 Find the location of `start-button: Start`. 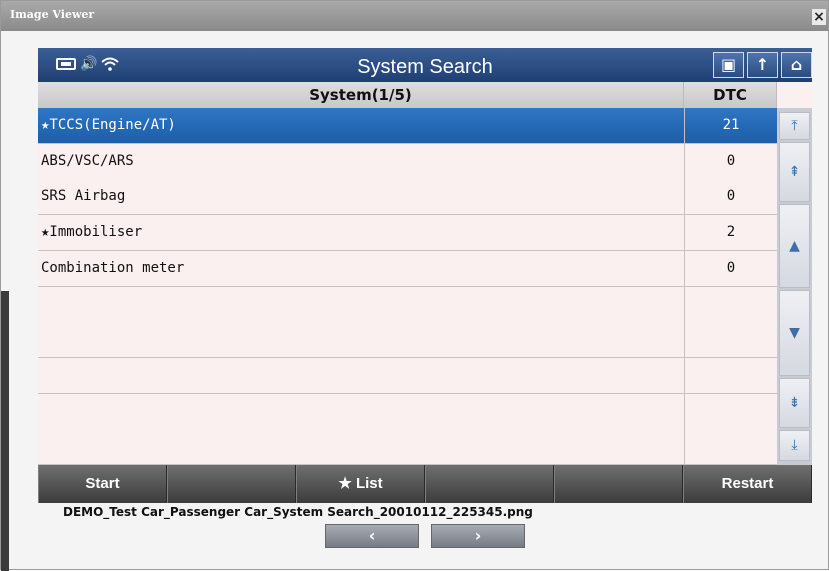

start-button: Start is located at coordinates (102, 484).